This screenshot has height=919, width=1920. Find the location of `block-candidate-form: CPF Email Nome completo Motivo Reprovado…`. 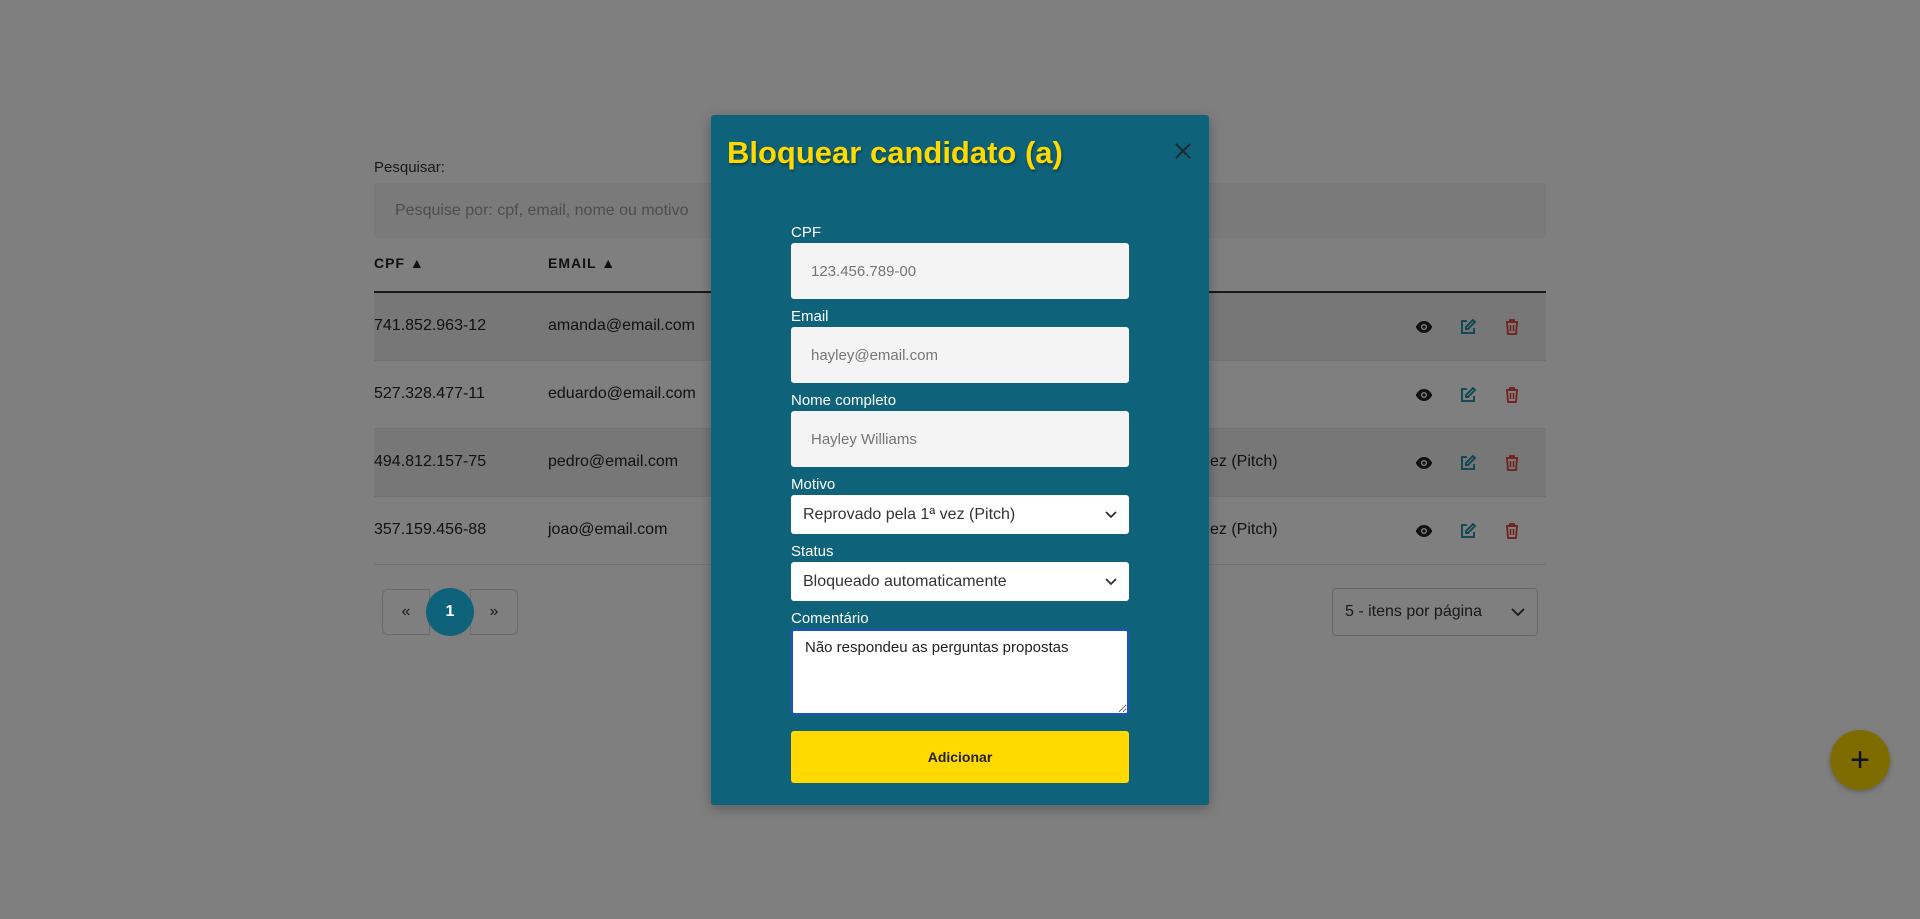

block-candidate-form: CPF Email Nome completo Motivo Reprovado… is located at coordinates (960, 503).